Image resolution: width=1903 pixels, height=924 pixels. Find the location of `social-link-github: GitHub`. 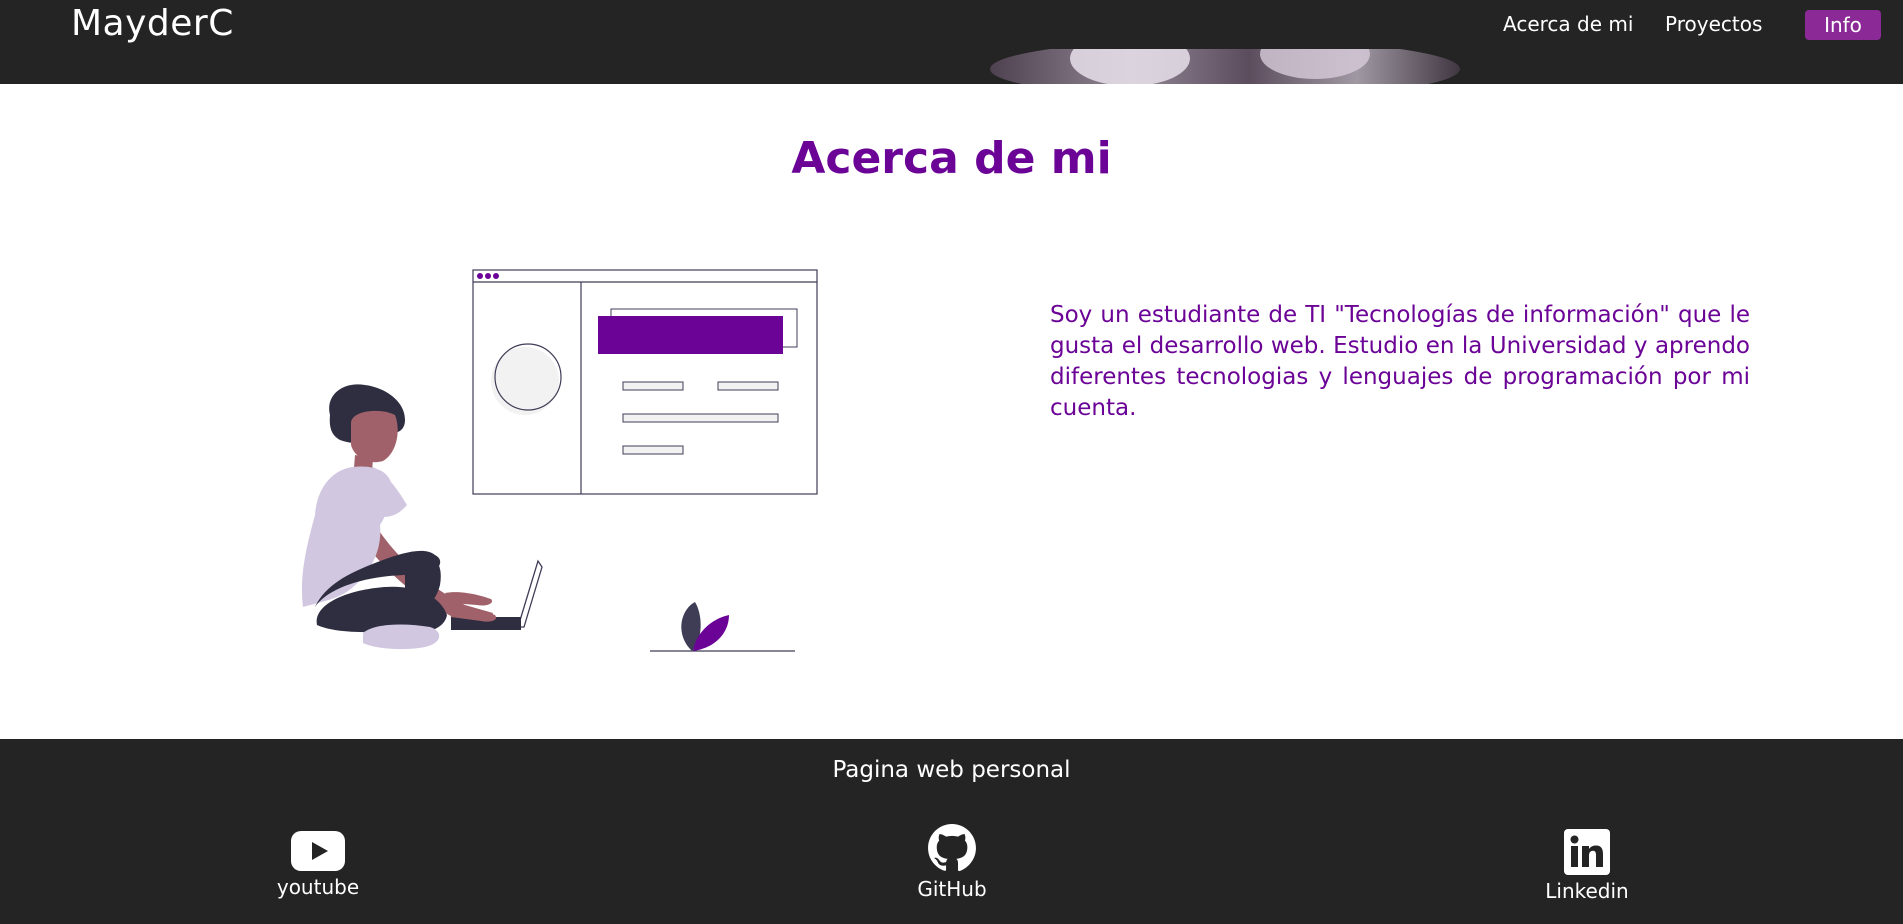

social-link-github: GitHub is located at coordinates (952, 862).